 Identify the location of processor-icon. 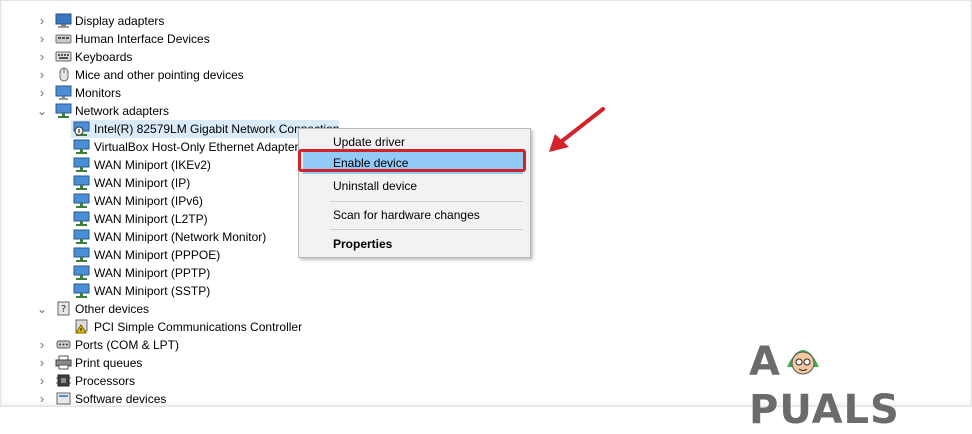
(63, 380).